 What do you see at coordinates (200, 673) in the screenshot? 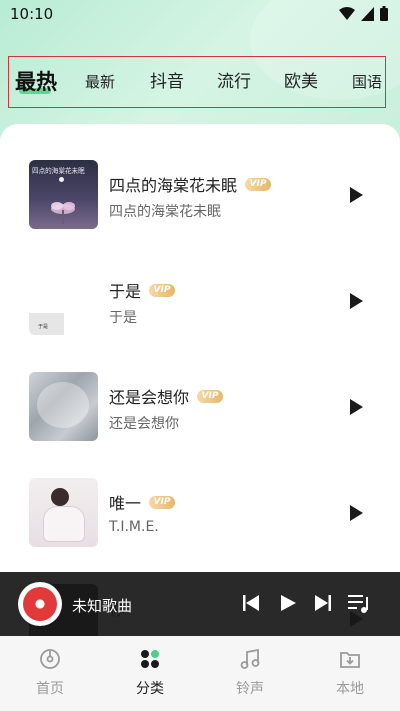
I see `bottom-nav: 首页 分类 铃声 本地` at bounding box center [200, 673].